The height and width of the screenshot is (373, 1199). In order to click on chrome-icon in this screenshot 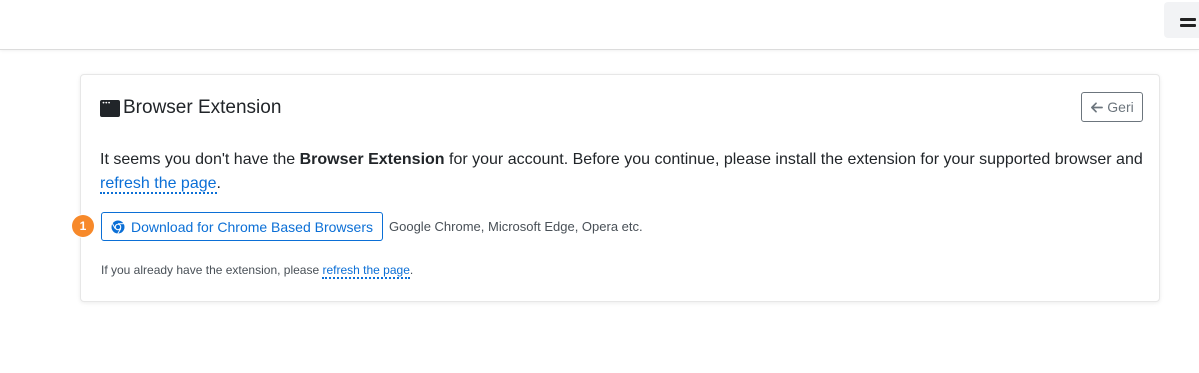, I will do `click(118, 227)`.